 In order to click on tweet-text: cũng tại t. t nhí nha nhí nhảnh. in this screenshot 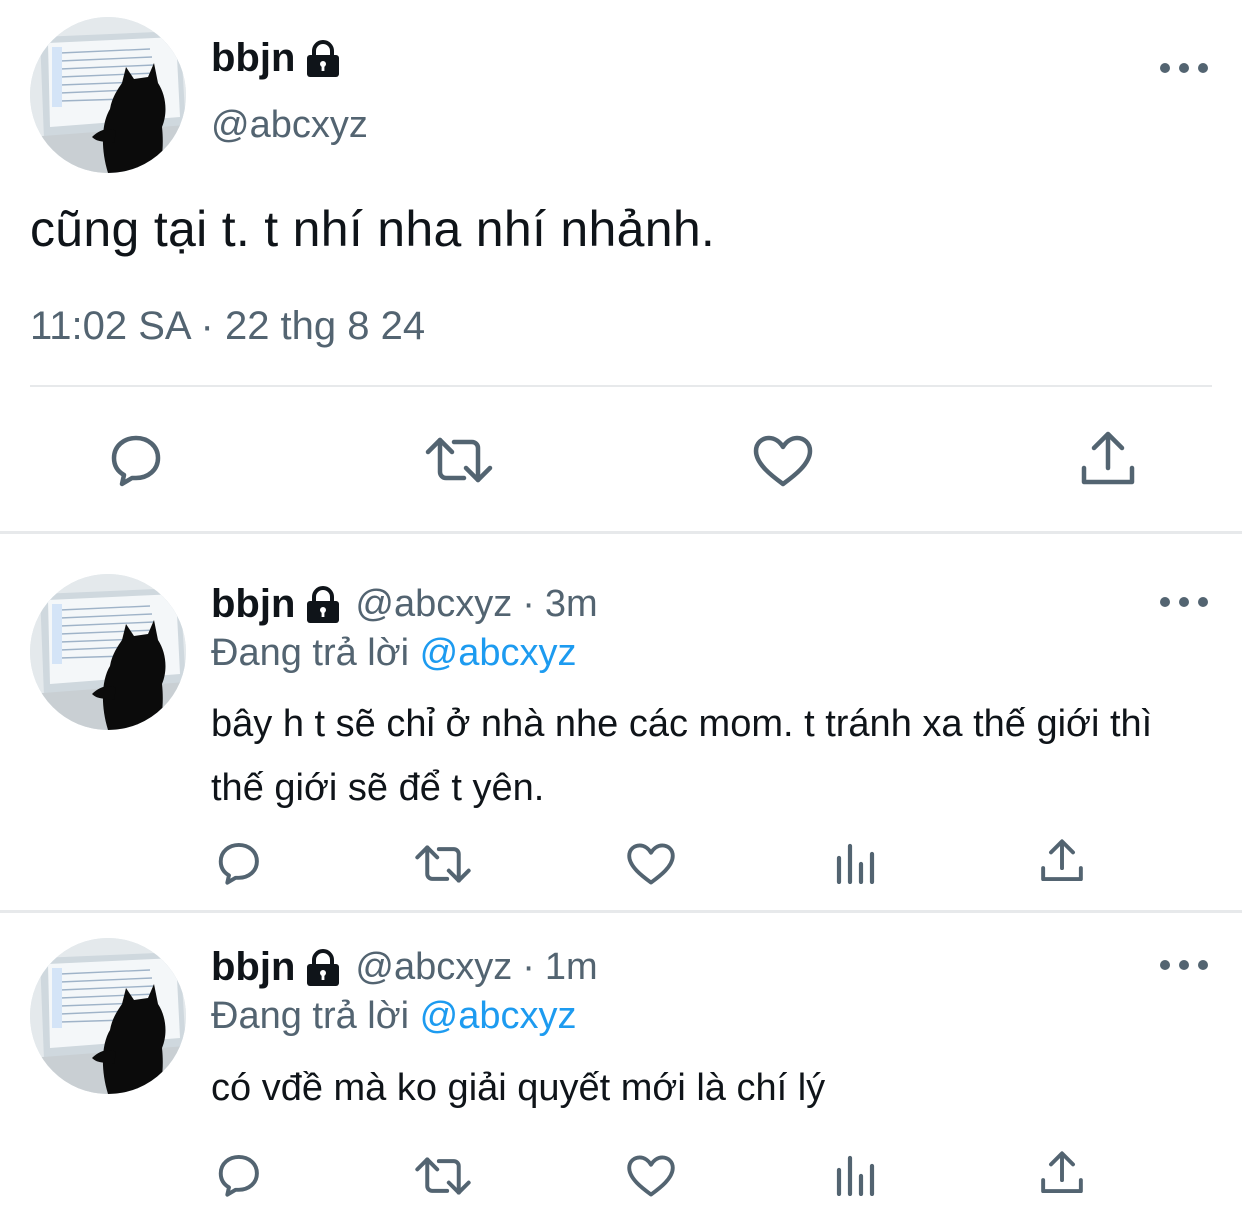, I will do `click(373, 229)`.